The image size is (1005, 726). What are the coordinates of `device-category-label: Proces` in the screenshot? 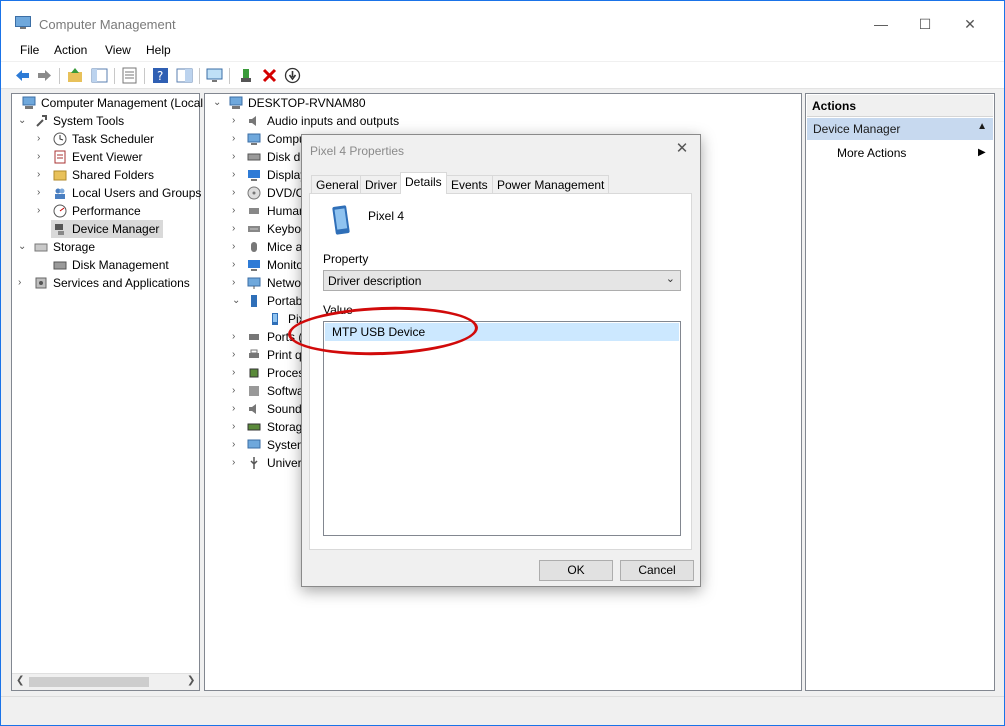 It's located at (286, 373).